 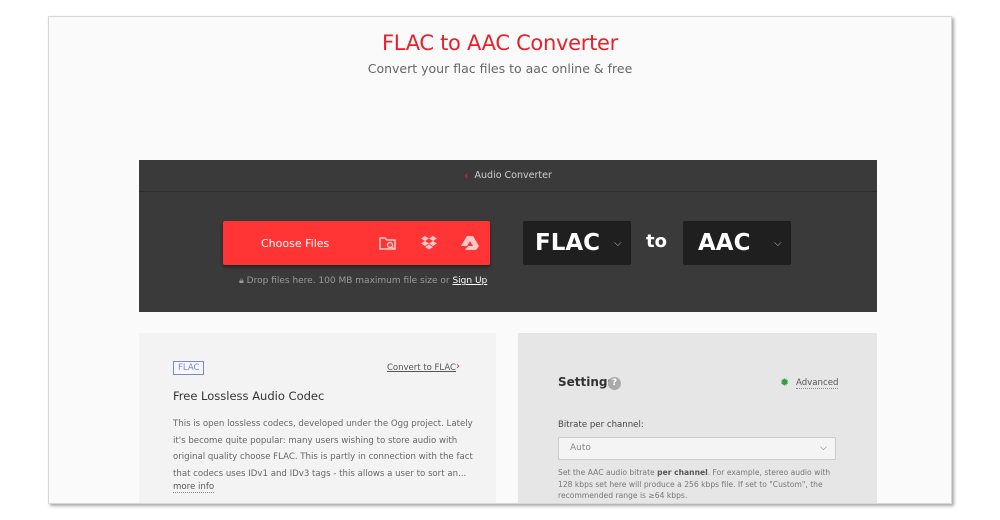 I want to click on choose-files-label: Choose Files, so click(x=295, y=243).